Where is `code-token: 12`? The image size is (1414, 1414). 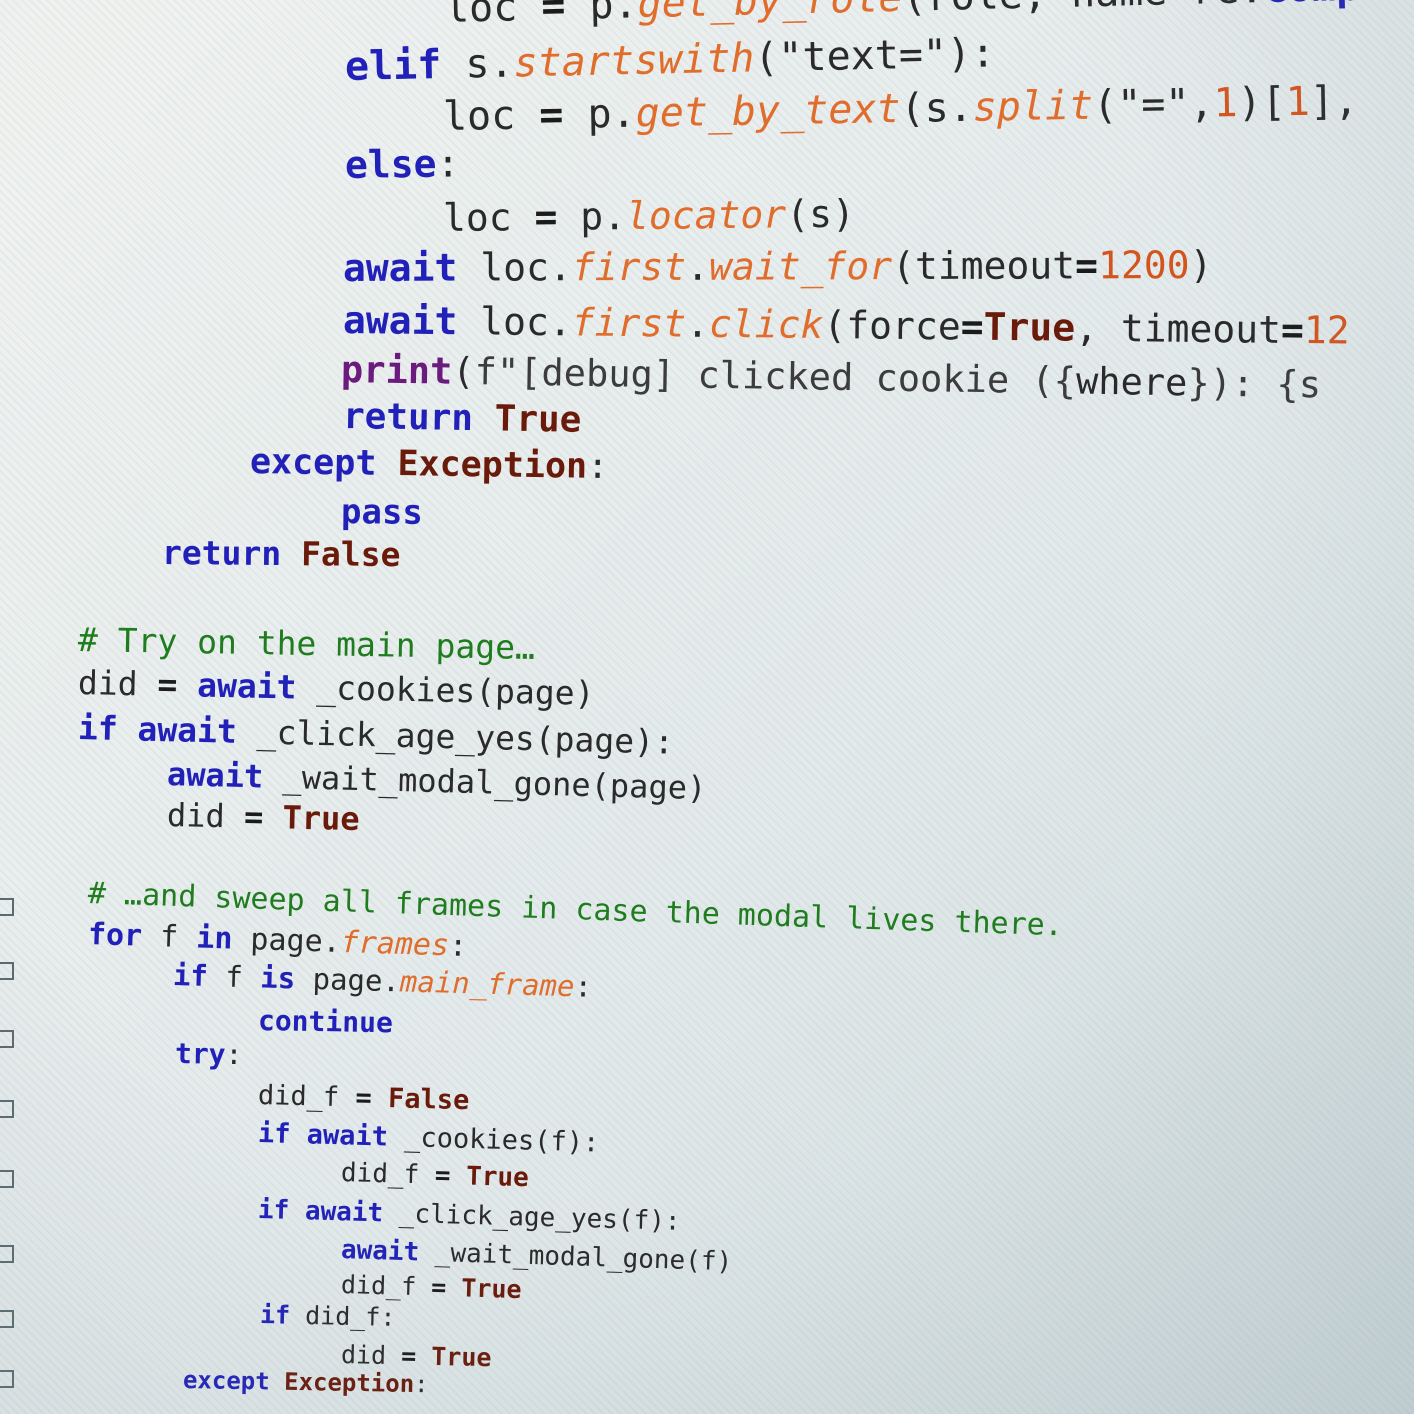 code-token: 12 is located at coordinates (1326, 330).